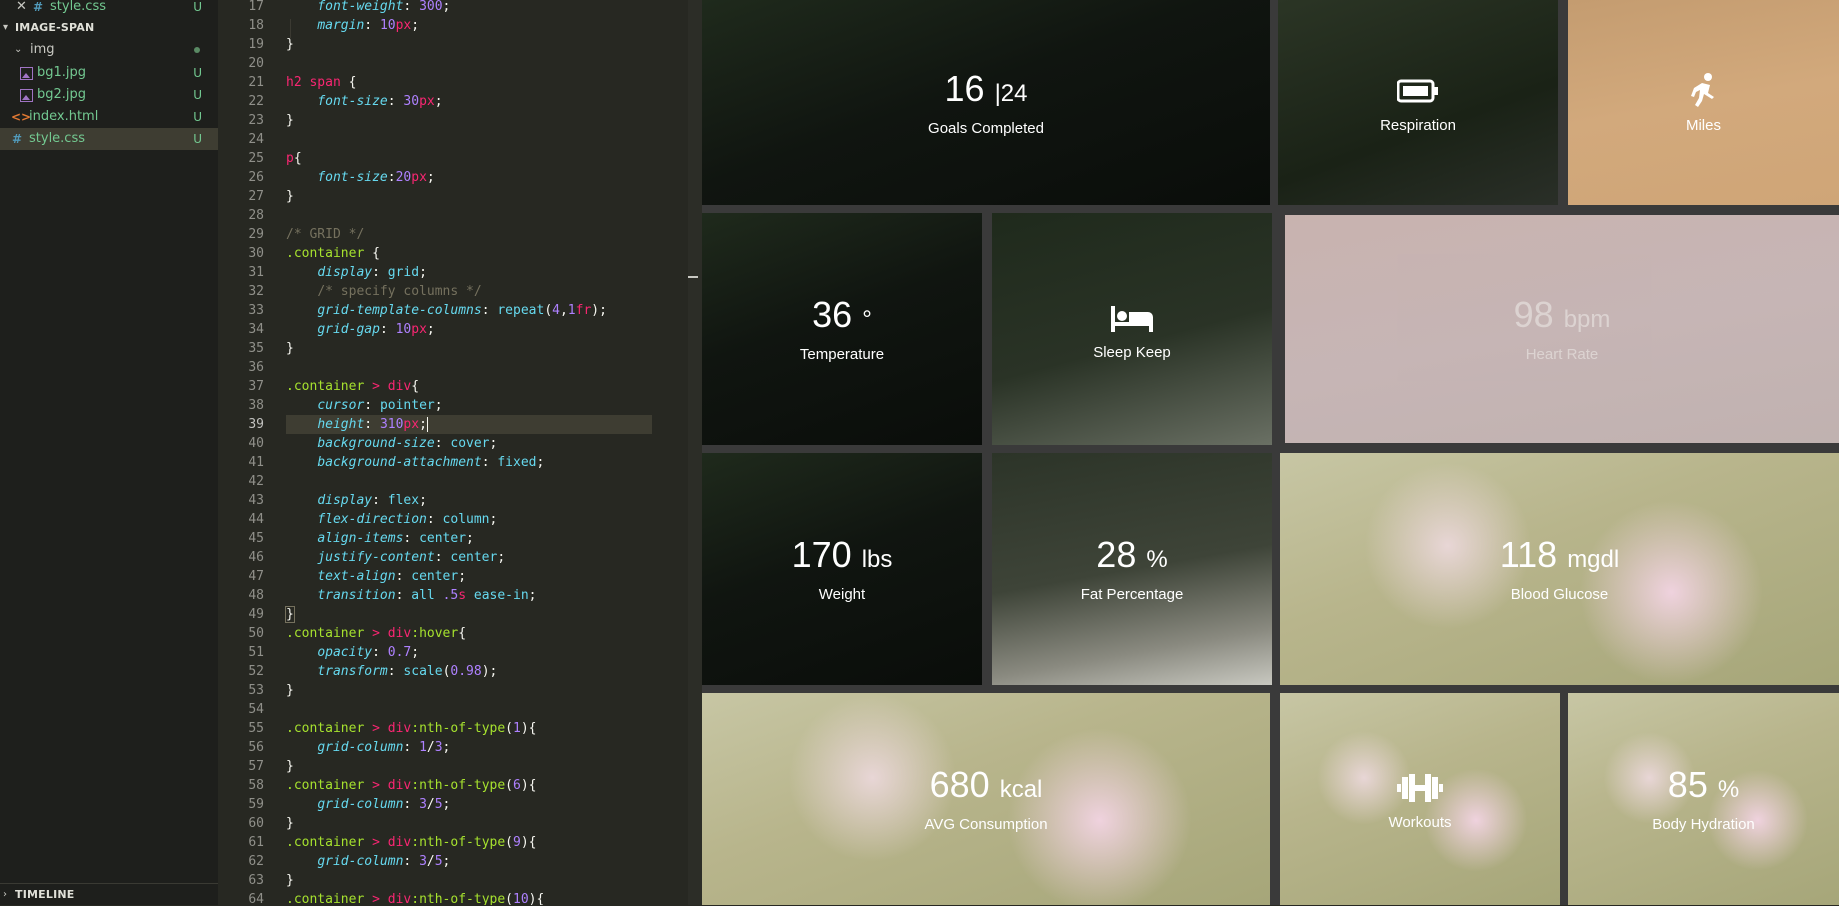 The width and height of the screenshot is (1839, 906). I want to click on tile-value: 98, so click(1533, 314).